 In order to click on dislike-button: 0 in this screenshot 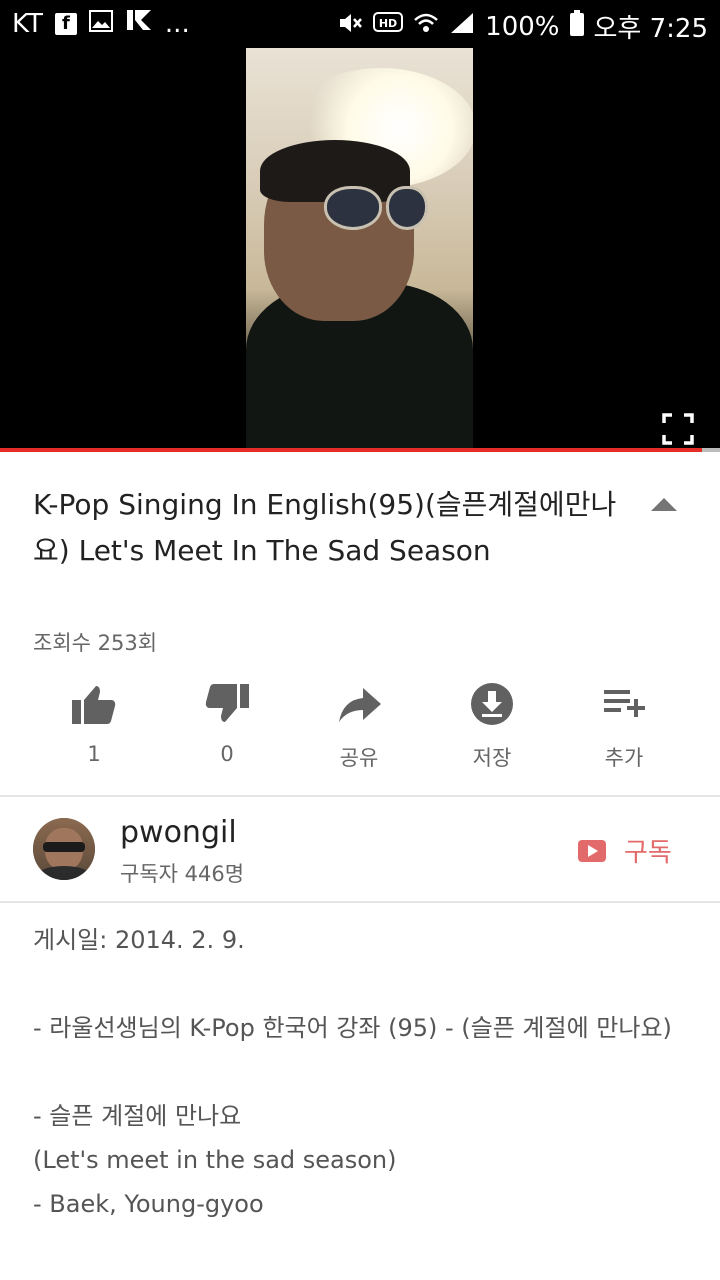, I will do `click(227, 723)`.